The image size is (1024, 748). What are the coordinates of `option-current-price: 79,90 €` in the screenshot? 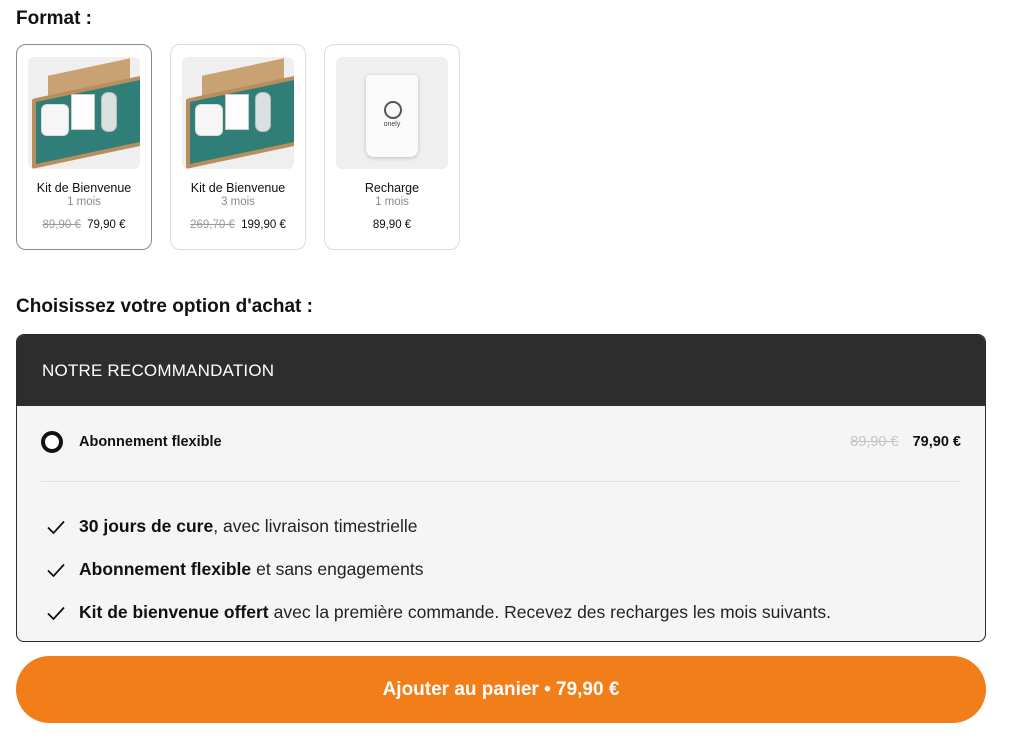 It's located at (936, 442).